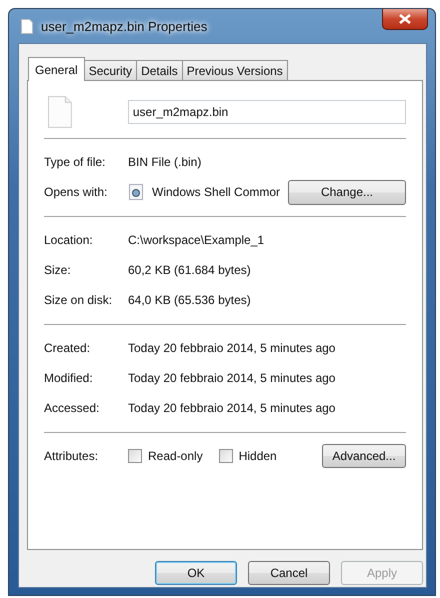 Image resolution: width=440 pixels, height=598 pixels. Describe the element at coordinates (79, 300) in the screenshot. I see `field-label: Size on disk:` at that location.